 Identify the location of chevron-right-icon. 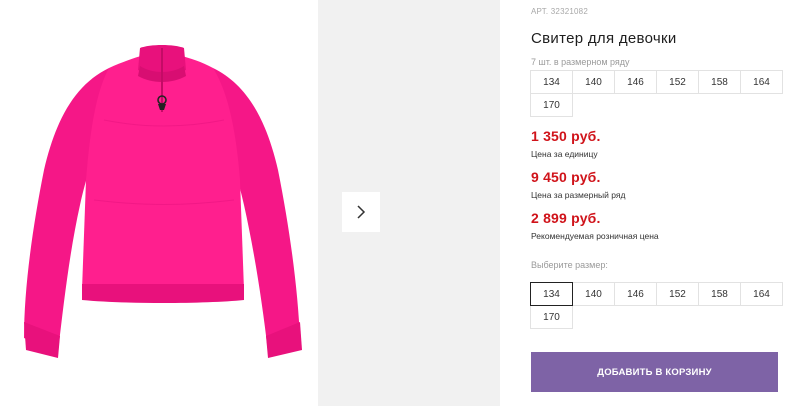
(361, 212).